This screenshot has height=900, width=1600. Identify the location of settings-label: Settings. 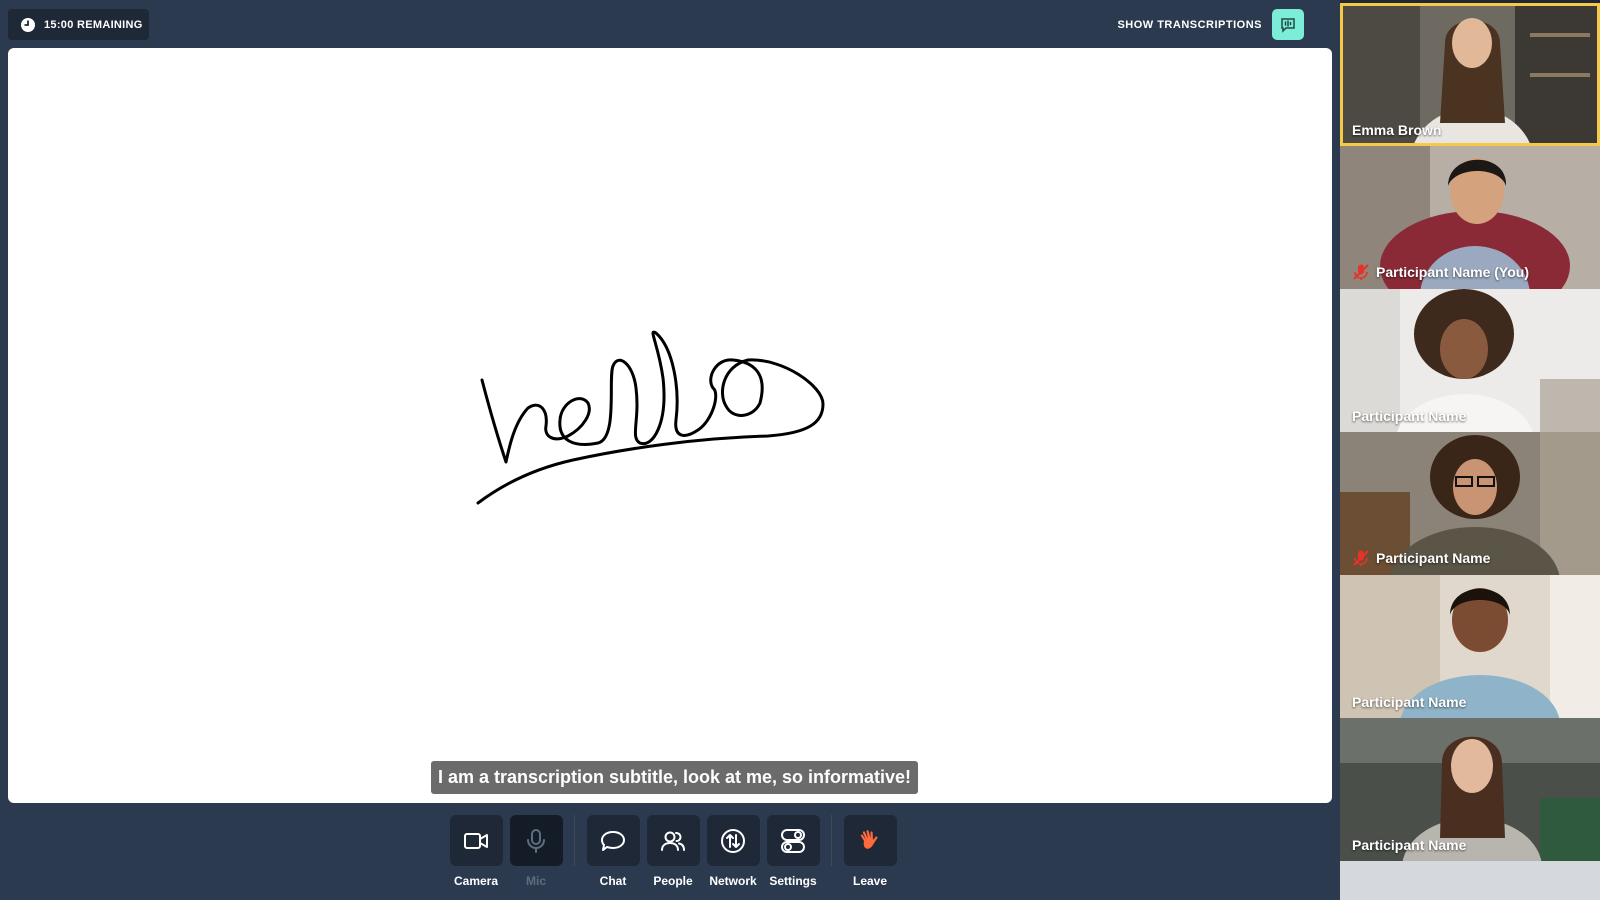
(793, 881).